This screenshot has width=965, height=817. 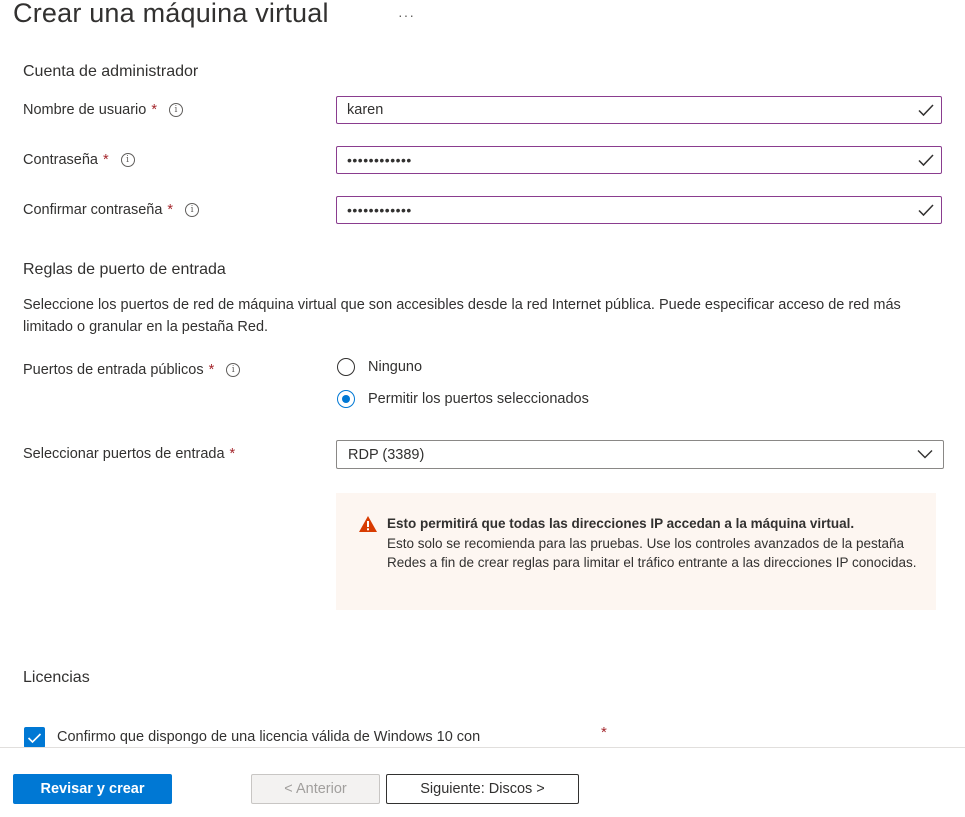 I want to click on confirm-password-value: ••••••••••••, so click(x=379, y=210).